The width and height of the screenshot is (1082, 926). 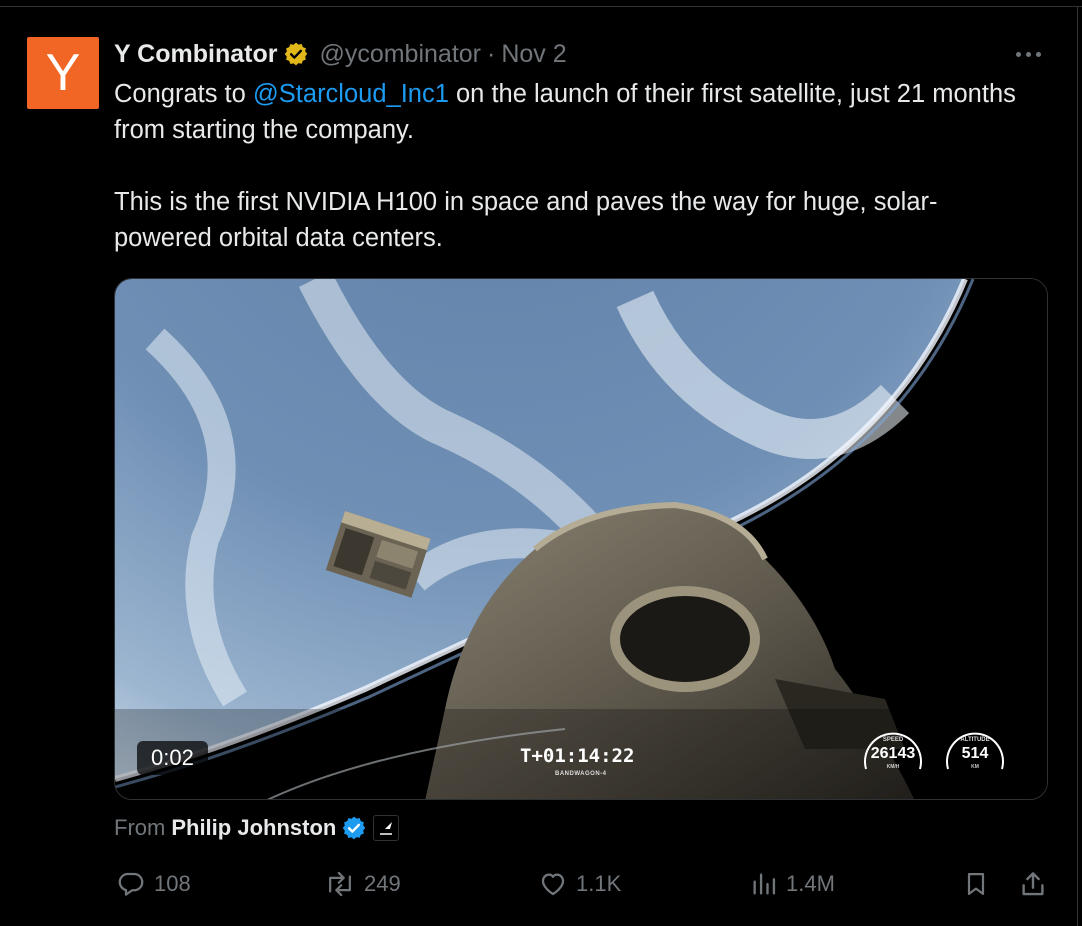 I want to click on top-divider, so click(x=541, y=6).